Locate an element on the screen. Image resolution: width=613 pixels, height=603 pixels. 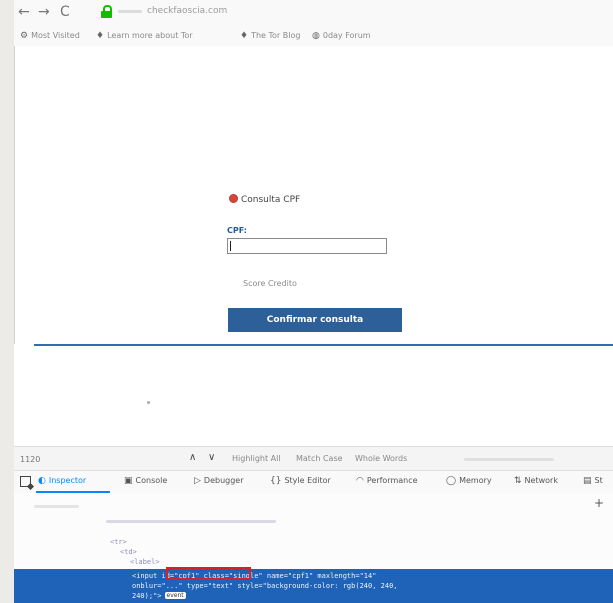
tab-storage: ▤ St is located at coordinates (593, 481).